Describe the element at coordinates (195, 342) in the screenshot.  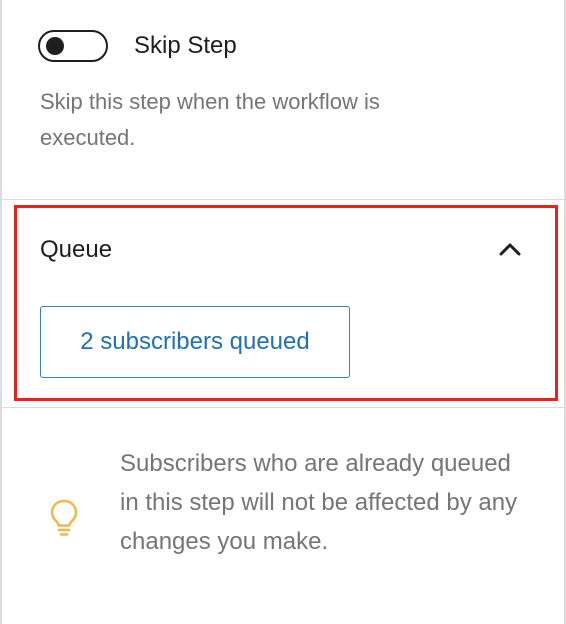
I see `subscribers-queued-button: 2 subscribers queued` at that location.